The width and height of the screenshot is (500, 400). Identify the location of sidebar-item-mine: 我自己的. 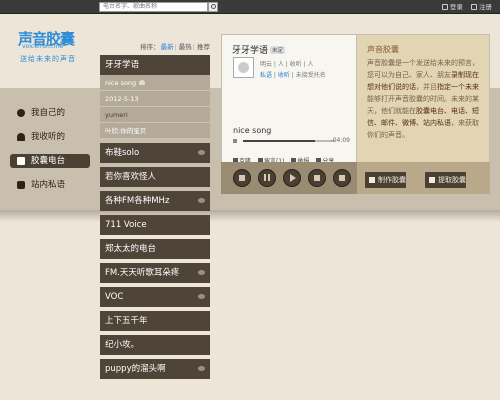
(50, 113).